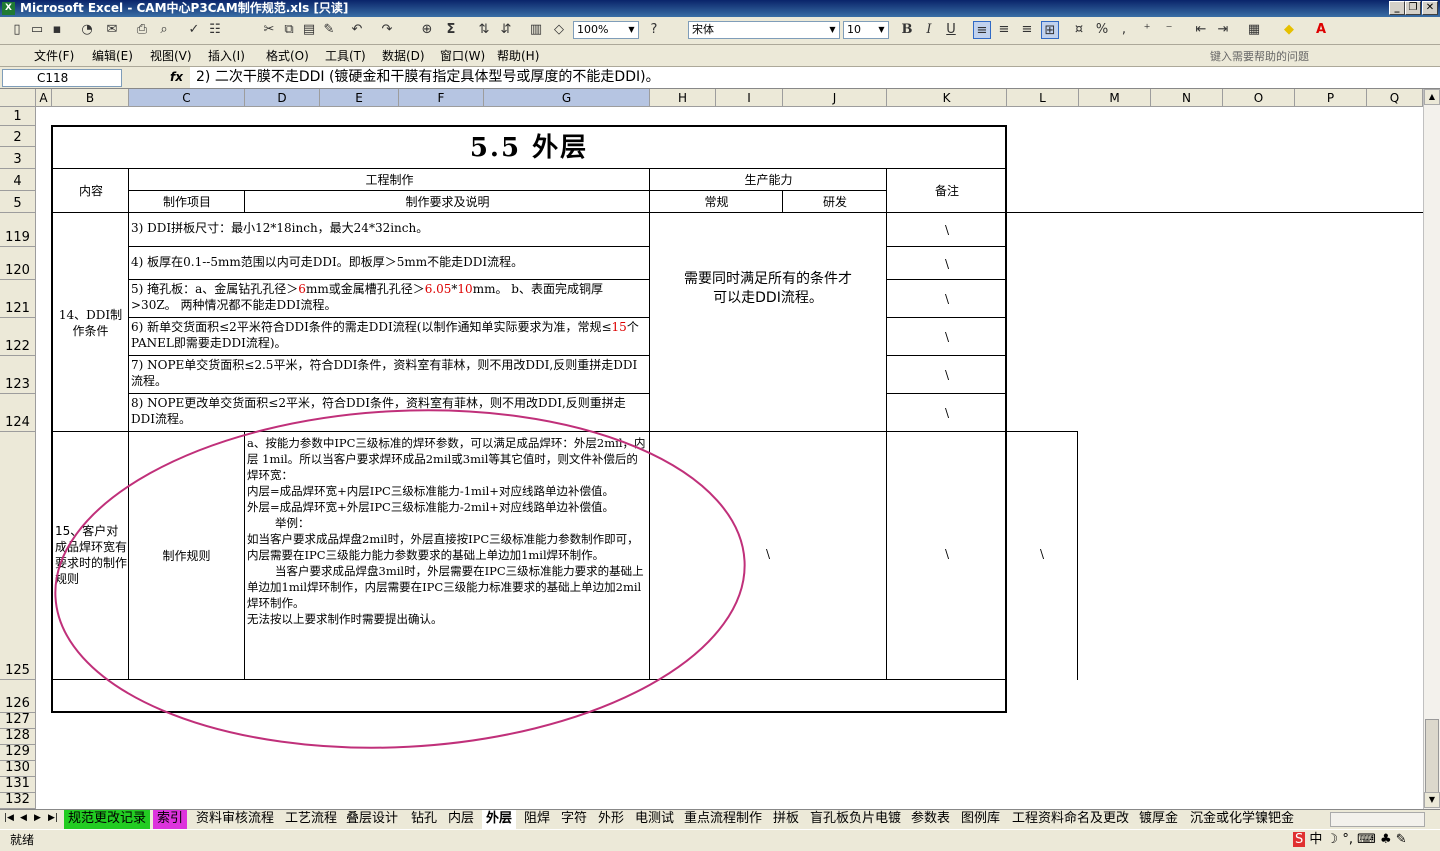 This screenshot has width=1440, height=851. I want to click on menu-view: 视图(V), so click(171, 56).